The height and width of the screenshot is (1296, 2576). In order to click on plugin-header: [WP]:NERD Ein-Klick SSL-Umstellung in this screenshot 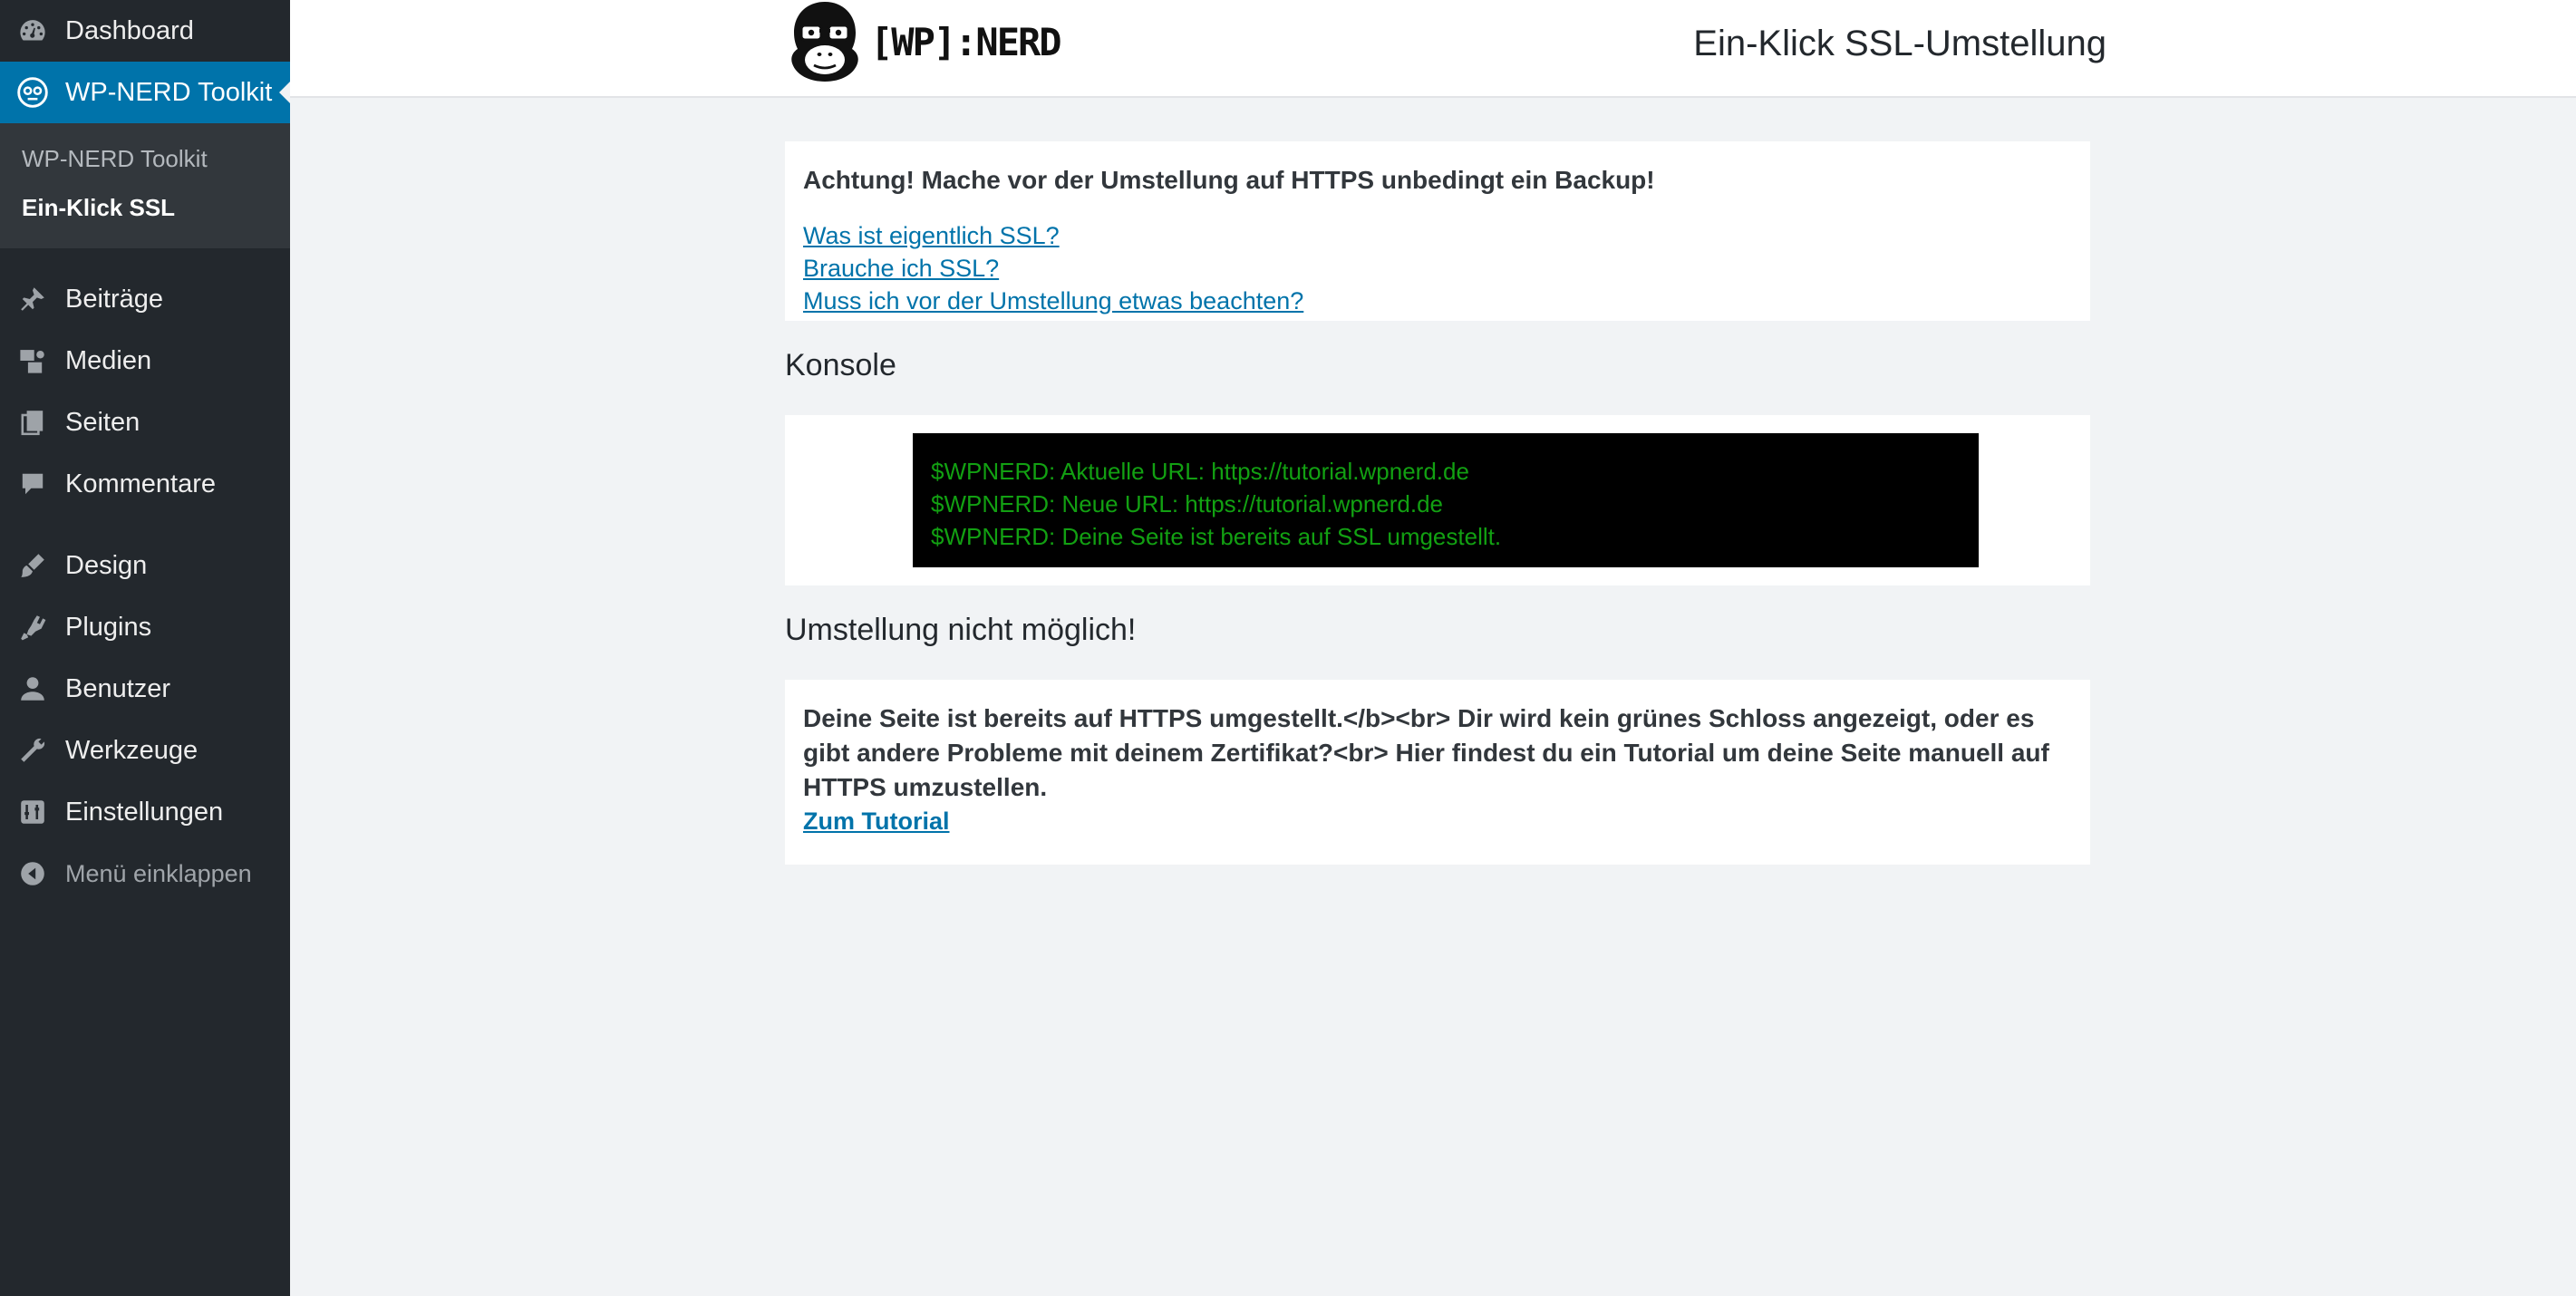, I will do `click(1433, 49)`.